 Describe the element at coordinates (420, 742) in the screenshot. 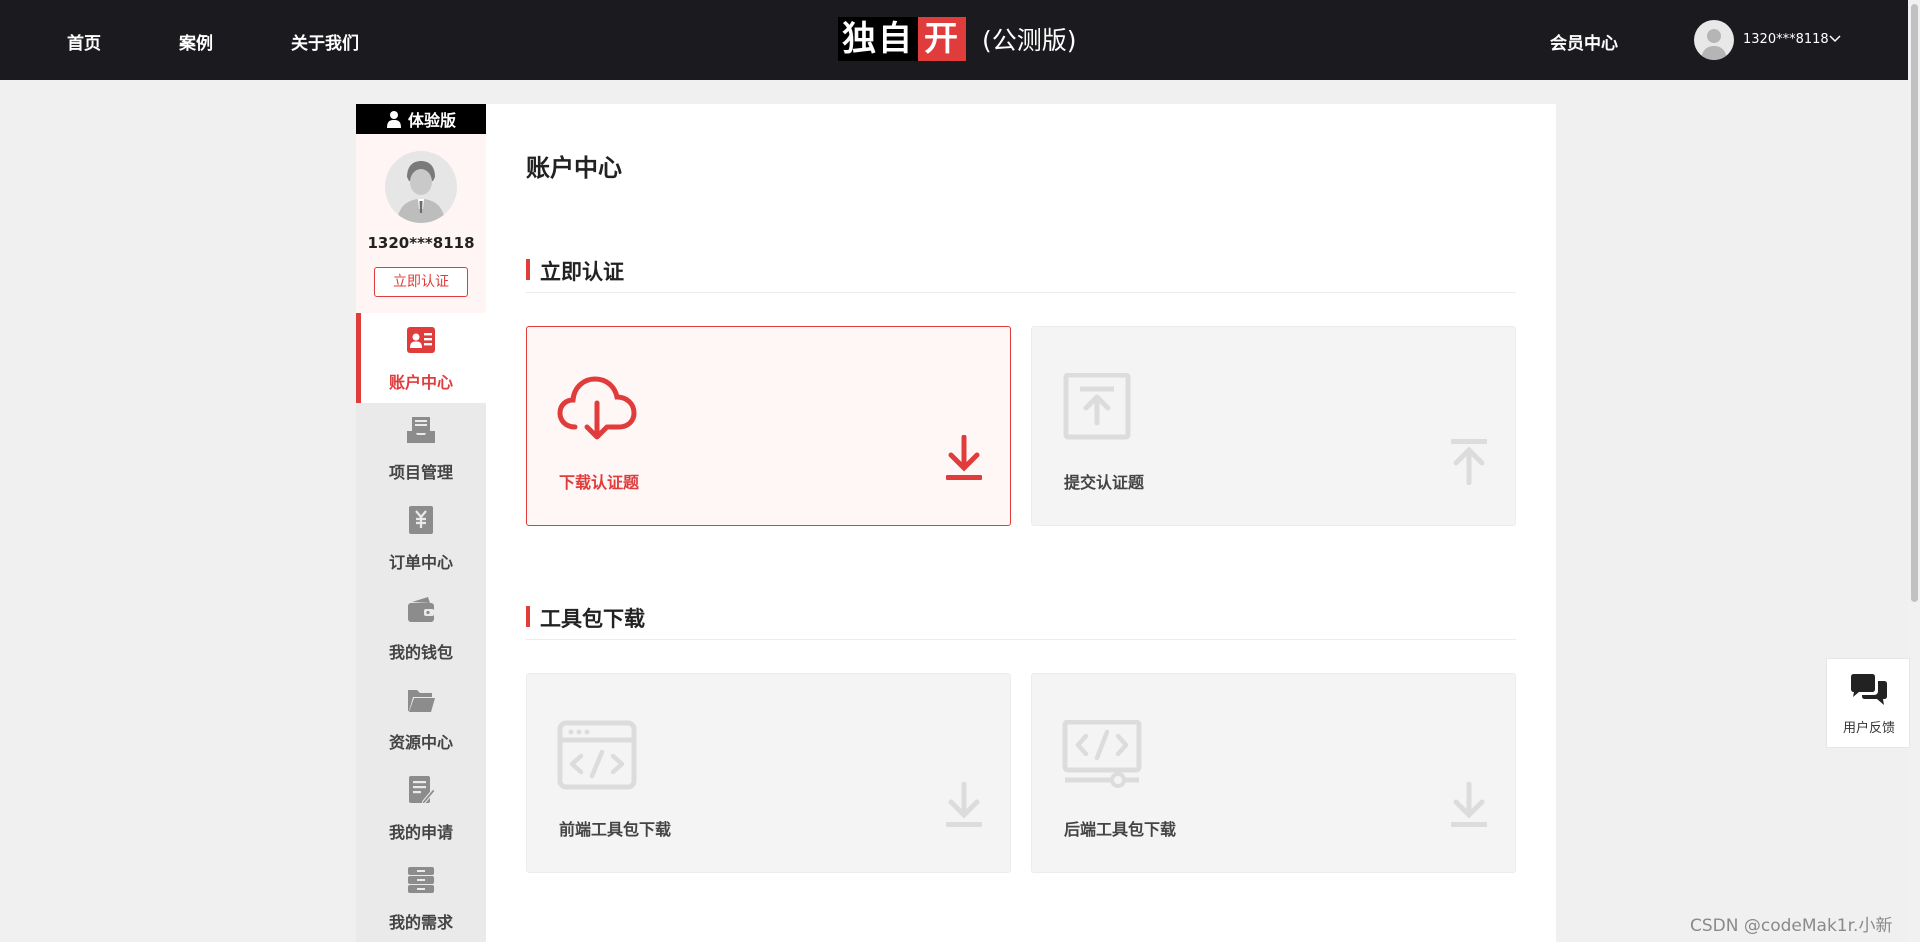

I see `sidebar-item-label: 资源中心` at that location.